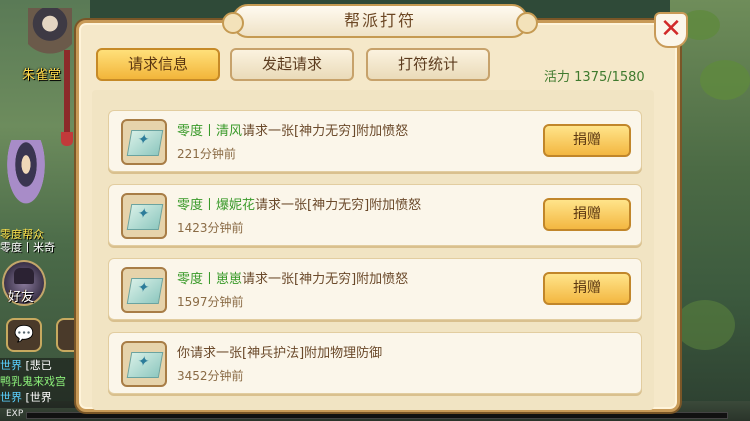 The image size is (750, 421). I want to click on player-name: 朱雀堂, so click(42, 75).